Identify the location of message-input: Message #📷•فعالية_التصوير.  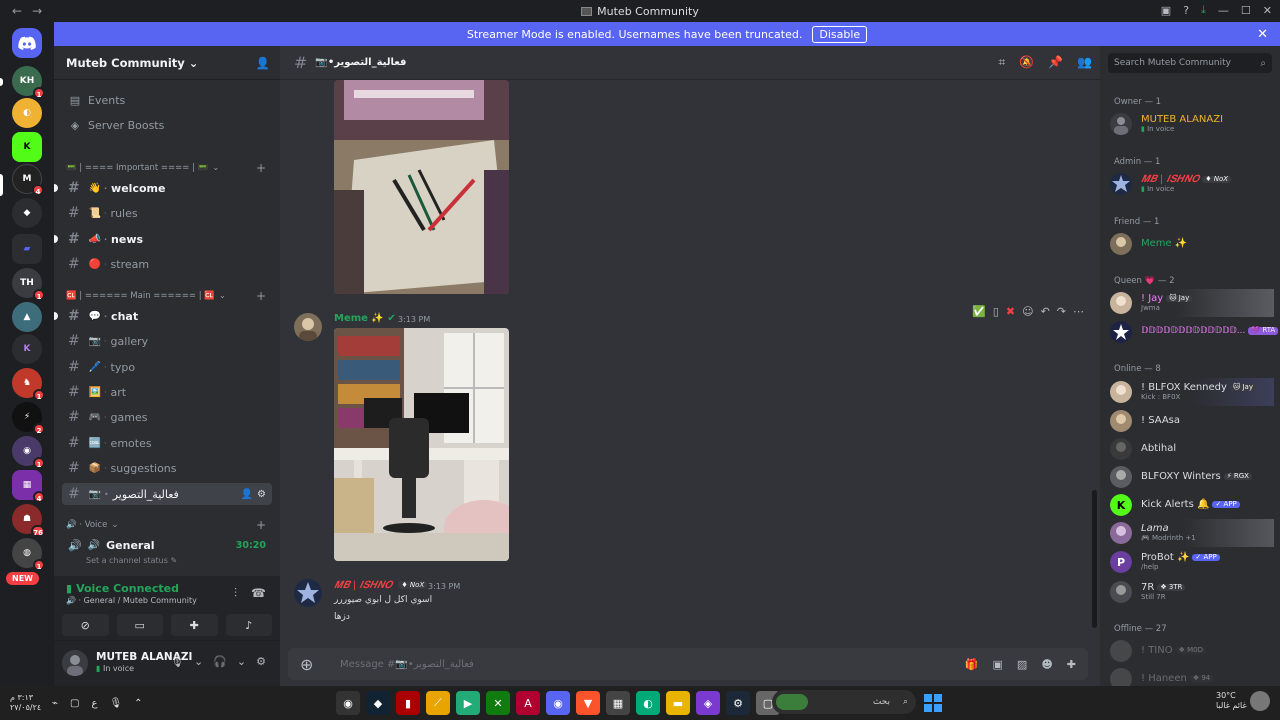
(407, 664).